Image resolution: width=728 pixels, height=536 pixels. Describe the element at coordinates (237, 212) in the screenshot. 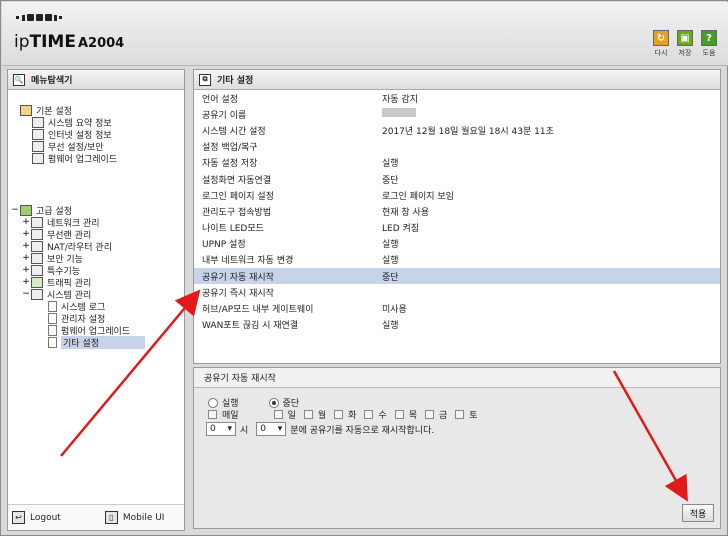

I see `row-key: 관리도구 접속방법` at that location.